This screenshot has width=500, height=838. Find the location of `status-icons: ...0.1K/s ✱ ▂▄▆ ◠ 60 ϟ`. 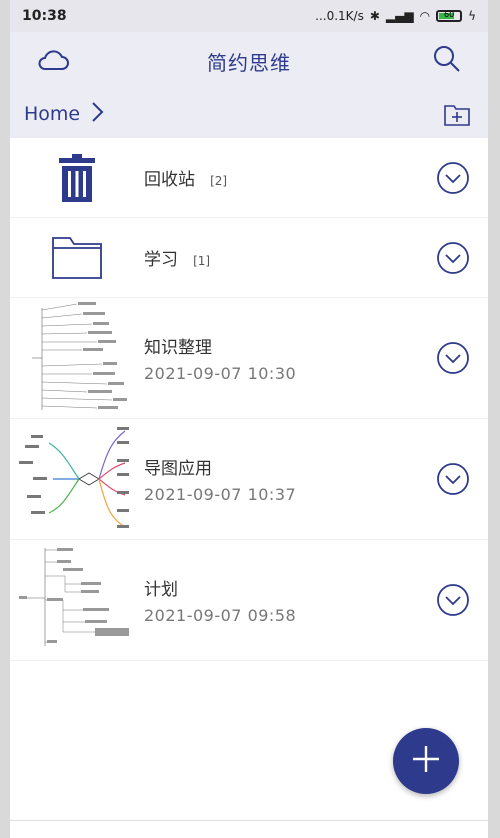

status-icons: ...0.1K/s ✱ ▂▄▆ ◠ 60 ϟ is located at coordinates (395, 16).